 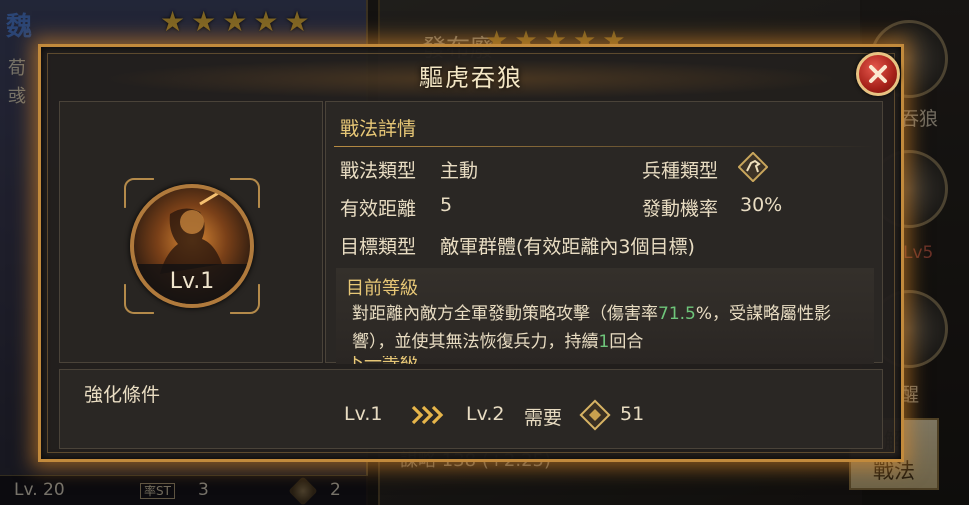 What do you see at coordinates (753, 167) in the screenshot?
I see `cavalry-icon` at bounding box center [753, 167].